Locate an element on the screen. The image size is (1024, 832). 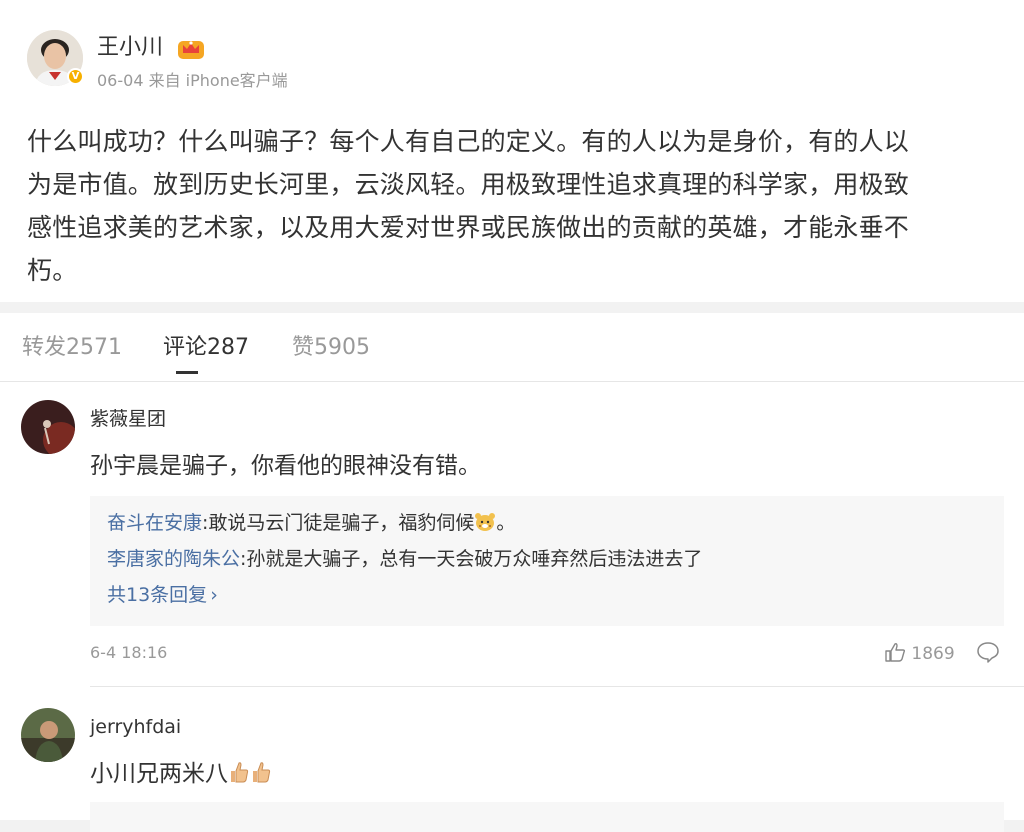
like-button: 1869 is located at coordinates (919, 655).